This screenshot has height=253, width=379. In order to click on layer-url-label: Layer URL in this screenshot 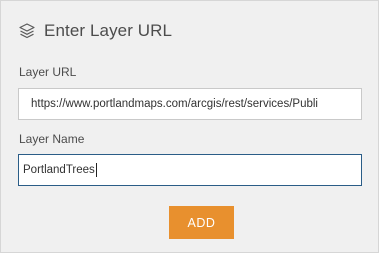, I will do `click(48, 72)`.